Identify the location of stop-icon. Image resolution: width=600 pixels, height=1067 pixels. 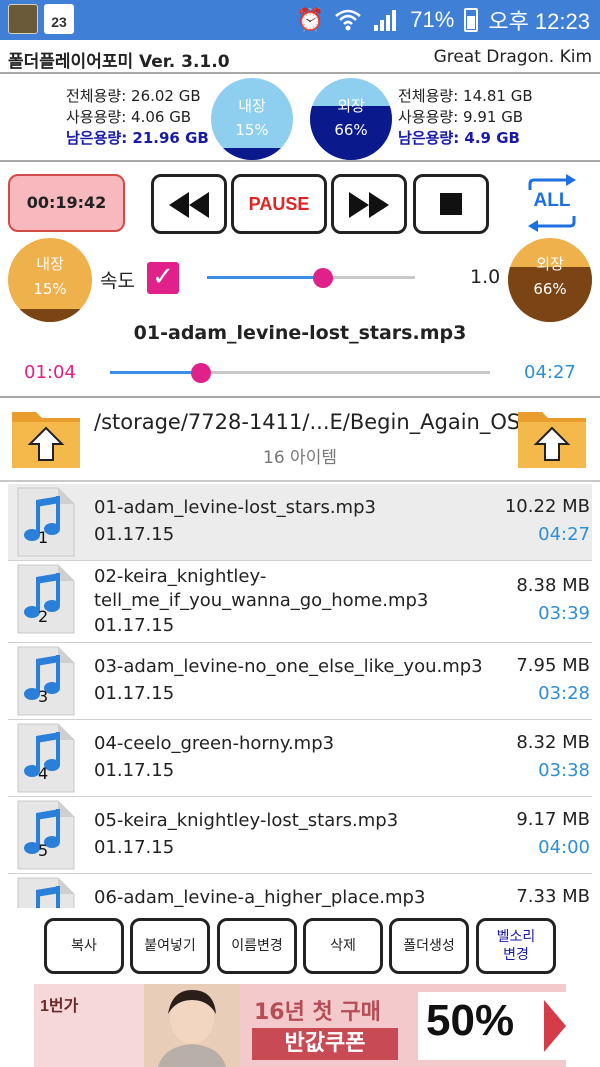
(451, 204).